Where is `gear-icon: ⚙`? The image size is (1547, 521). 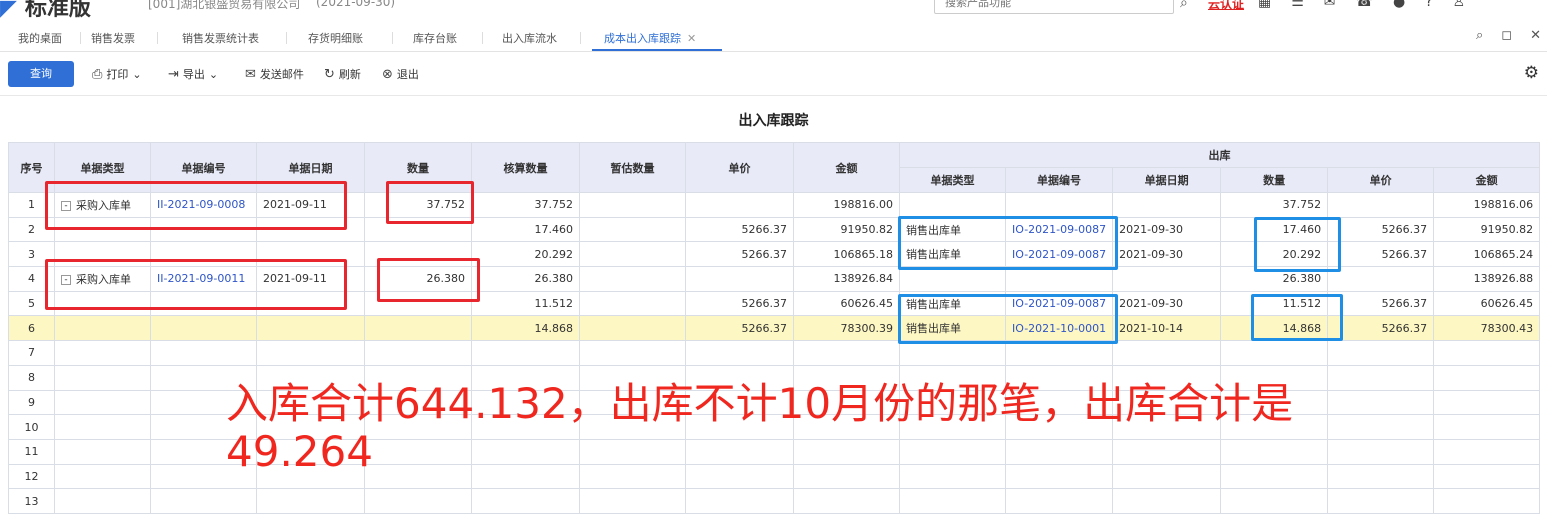
gear-icon: ⚙ is located at coordinates (1531, 73).